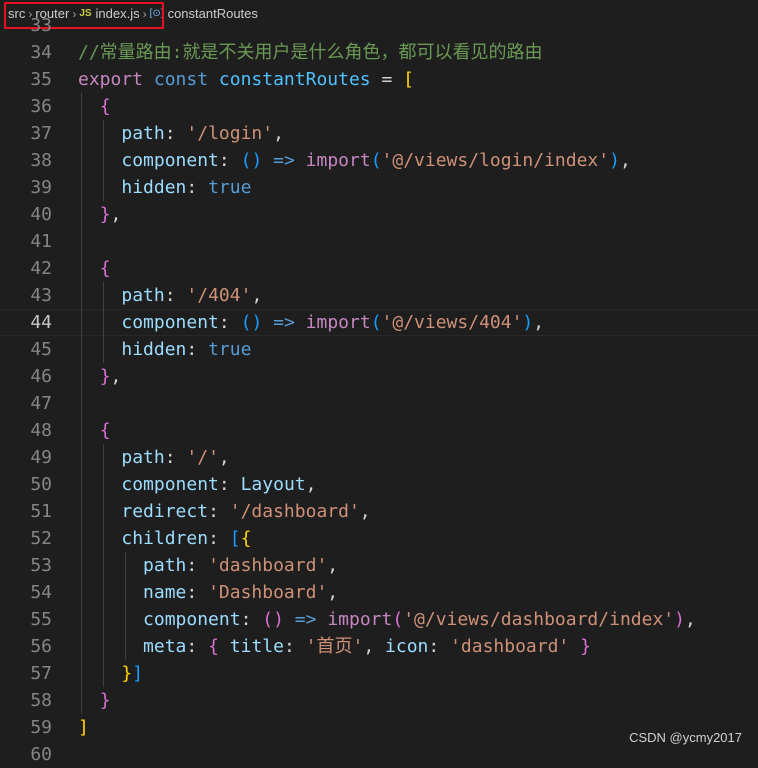 The image size is (758, 768). I want to click on line-number: 45, so click(41, 349).